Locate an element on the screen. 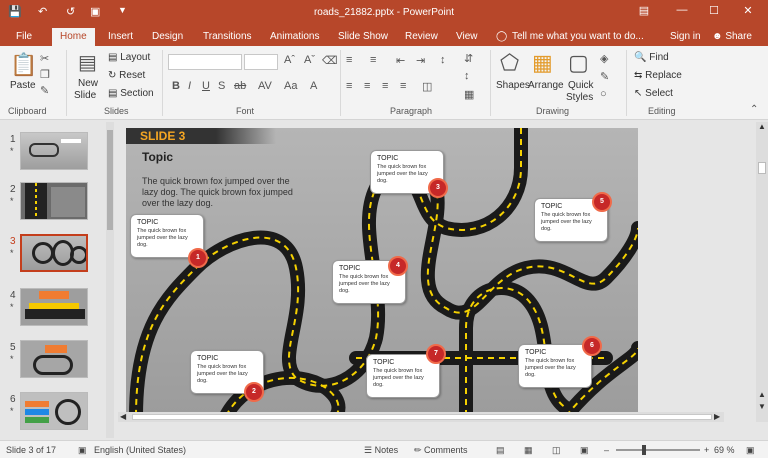 This screenshot has height=458, width=768. reset-button: ↻ Reset is located at coordinates (126, 75).